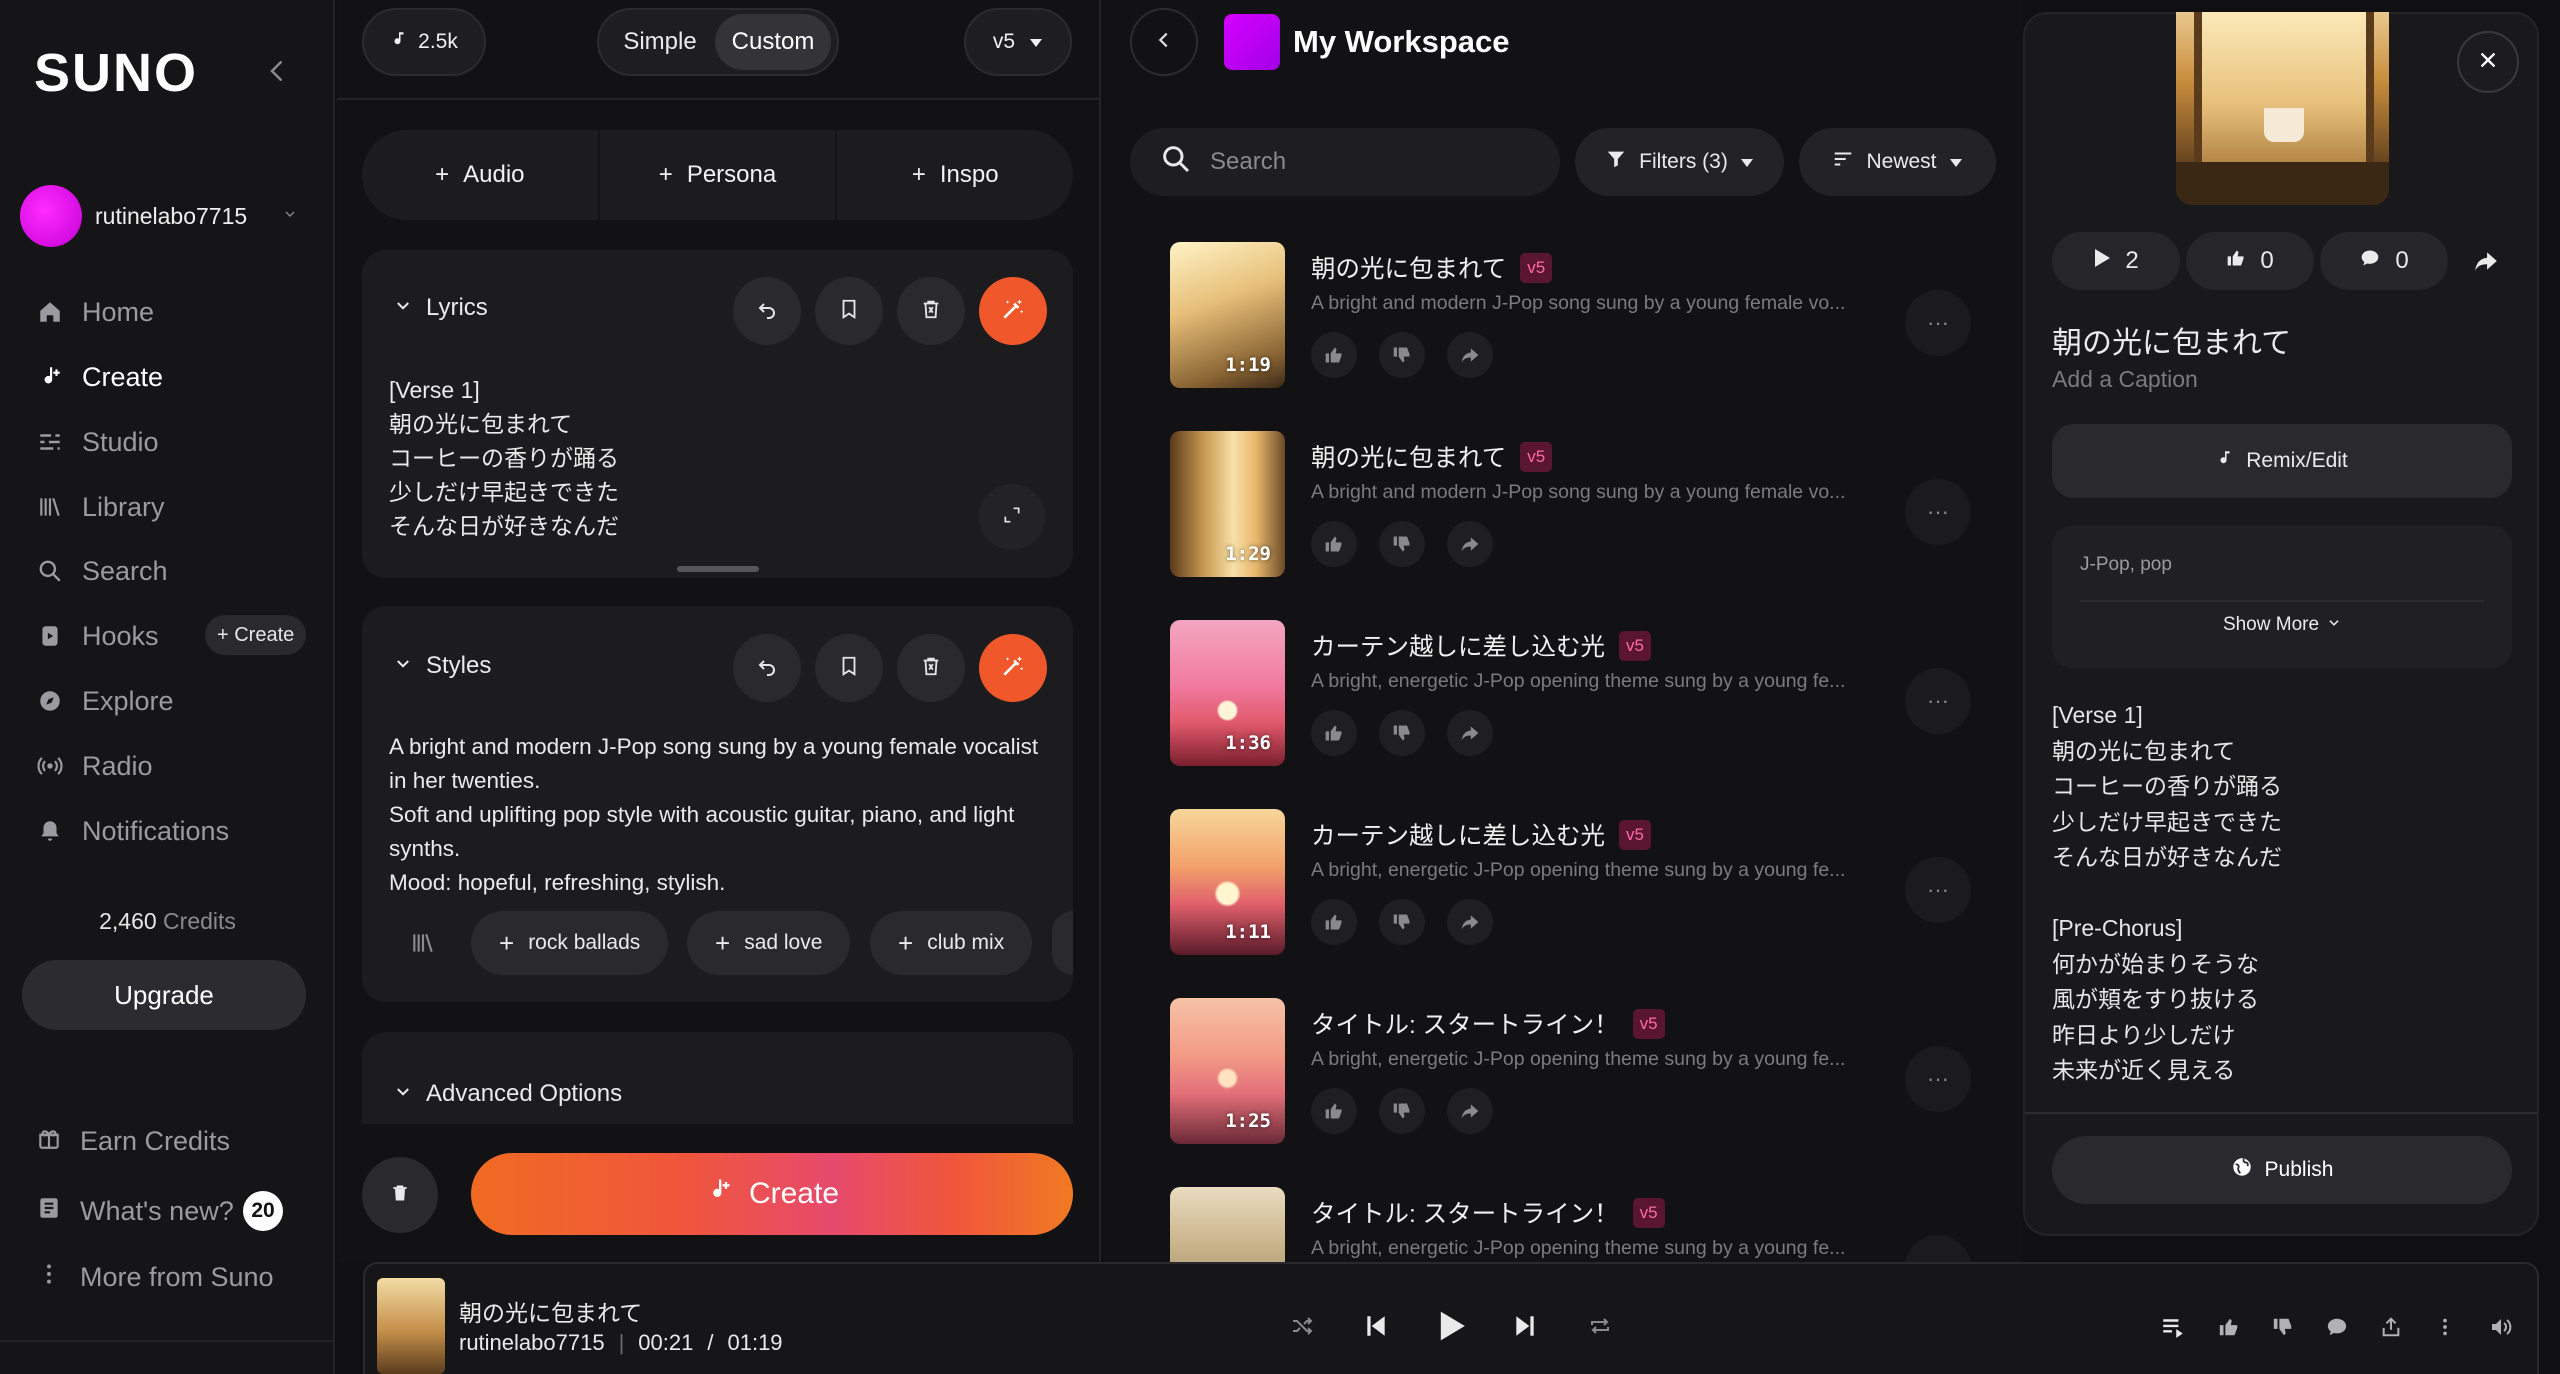  Describe the element at coordinates (1227, 315) in the screenshot. I see `song-thumbnail: 1:19` at that location.